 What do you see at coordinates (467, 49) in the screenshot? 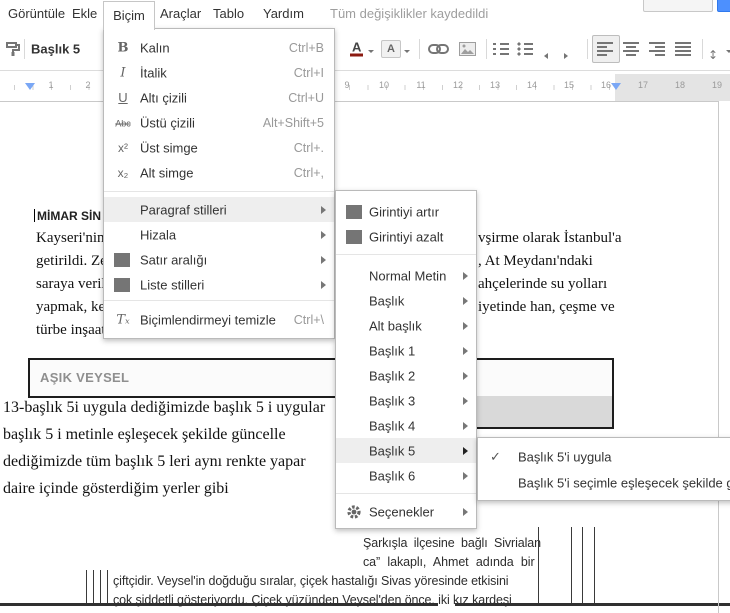
I see `insert-image-icon` at bounding box center [467, 49].